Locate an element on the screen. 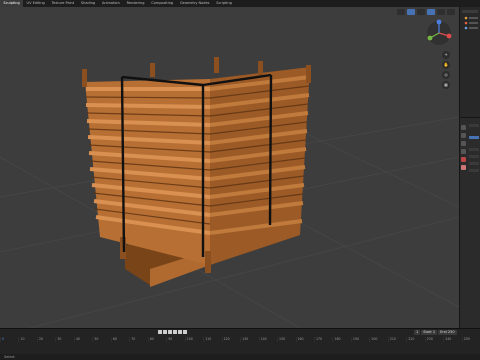 Image resolution: width=480 pixels, height=360 pixels. workspace-tab: Shading is located at coordinates (88, 3).